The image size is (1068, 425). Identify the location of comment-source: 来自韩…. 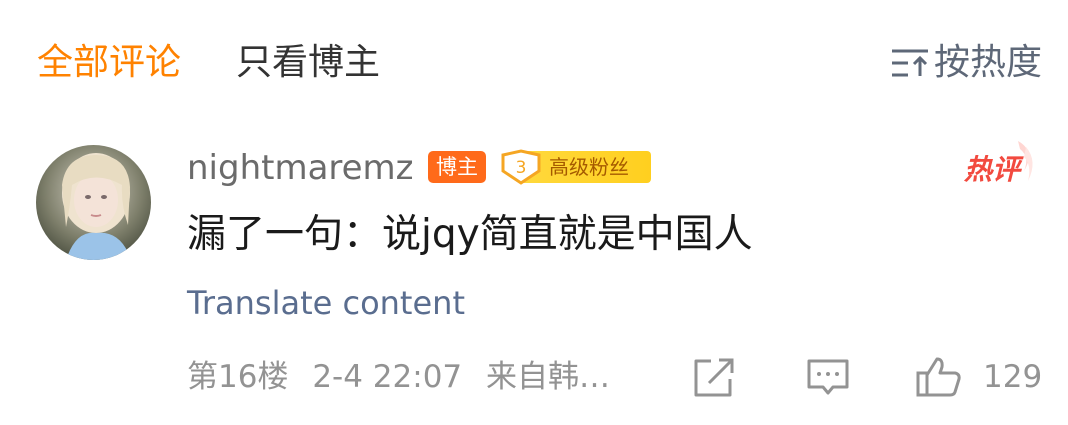
(548, 377).